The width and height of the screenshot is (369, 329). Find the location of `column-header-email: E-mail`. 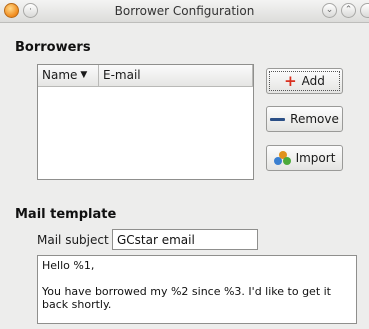

column-header-email: E-mail is located at coordinates (176, 76).